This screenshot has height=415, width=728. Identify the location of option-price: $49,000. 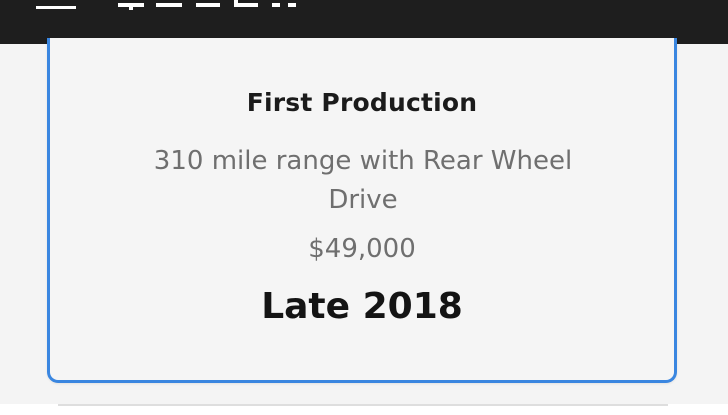
(362, 249).